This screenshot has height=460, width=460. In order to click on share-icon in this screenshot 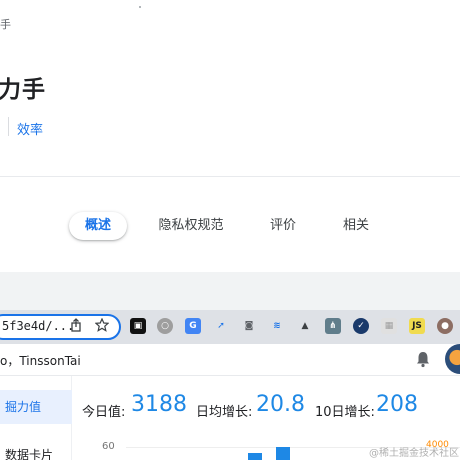, I will do `click(76, 325)`.